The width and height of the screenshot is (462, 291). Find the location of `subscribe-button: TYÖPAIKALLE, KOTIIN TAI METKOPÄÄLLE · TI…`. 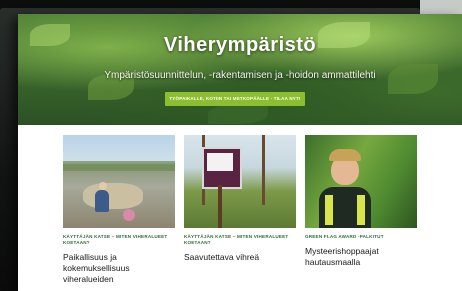

subscribe-button: TYÖPAIKALLE, KOTIIN TAI METKOPÄÄLLE · TI… is located at coordinates (235, 99).